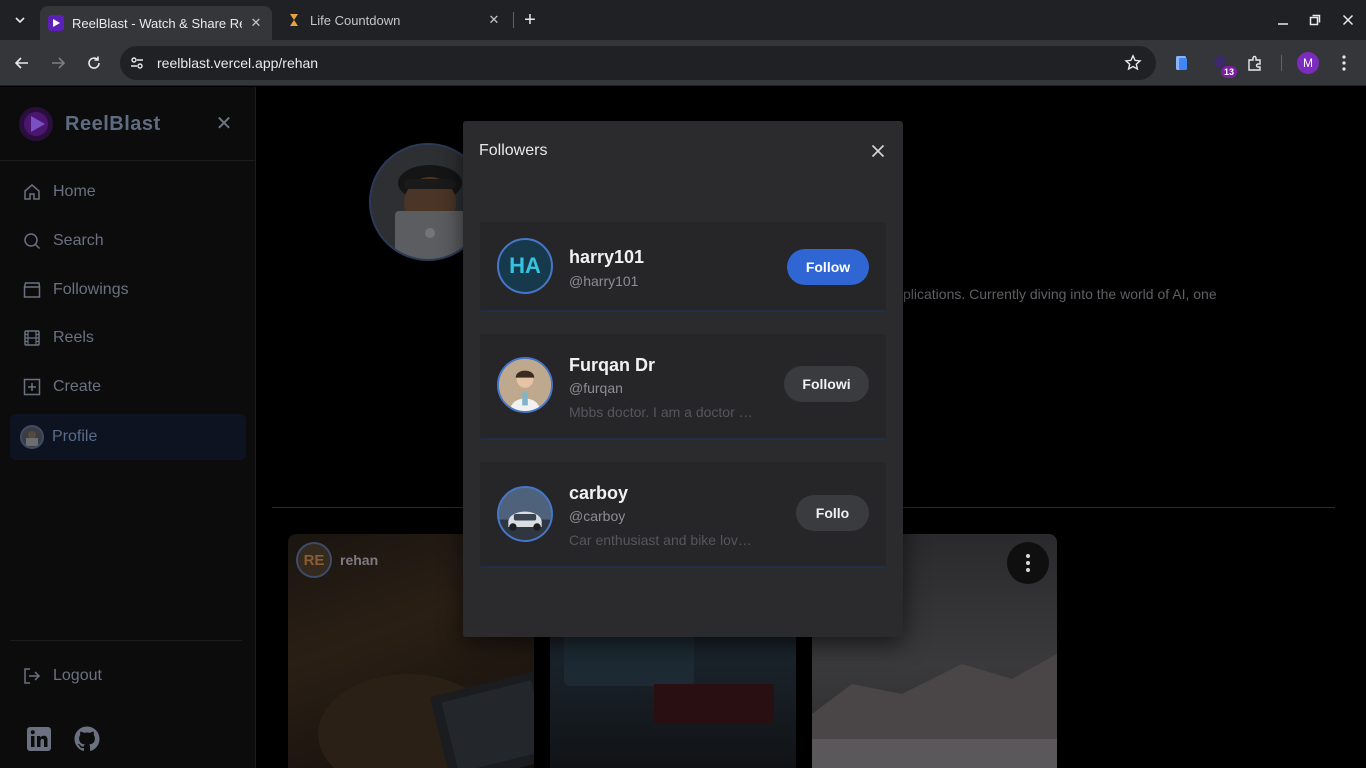 Image resolution: width=1366 pixels, height=768 pixels. Describe the element at coordinates (1283, 20) in the screenshot. I see `minimize-button` at that location.